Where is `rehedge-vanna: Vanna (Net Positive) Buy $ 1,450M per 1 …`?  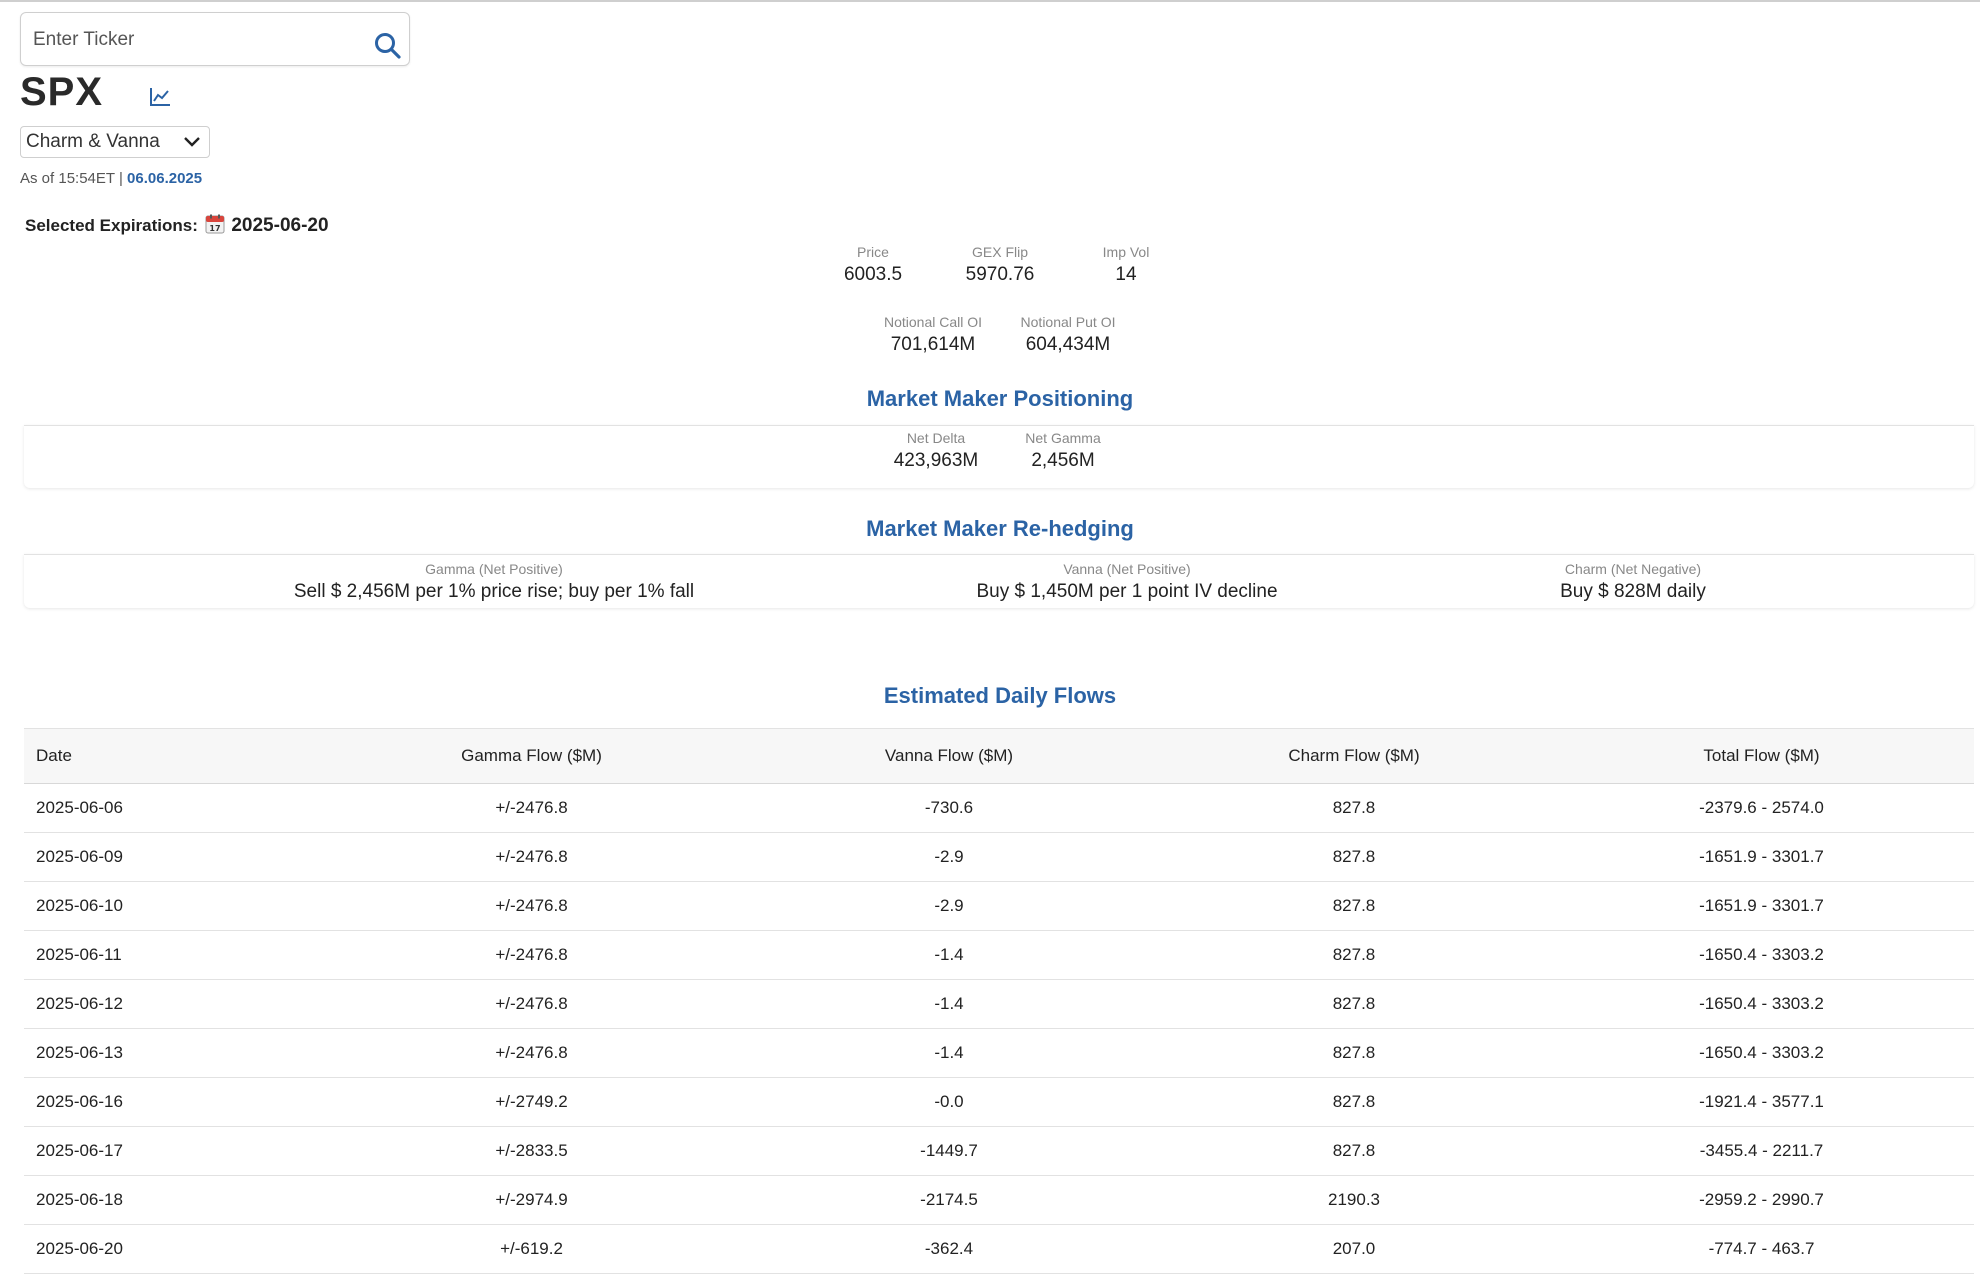
rehedge-vanna: Vanna (Net Positive) Buy $ 1,450M per 1 … is located at coordinates (1127, 582).